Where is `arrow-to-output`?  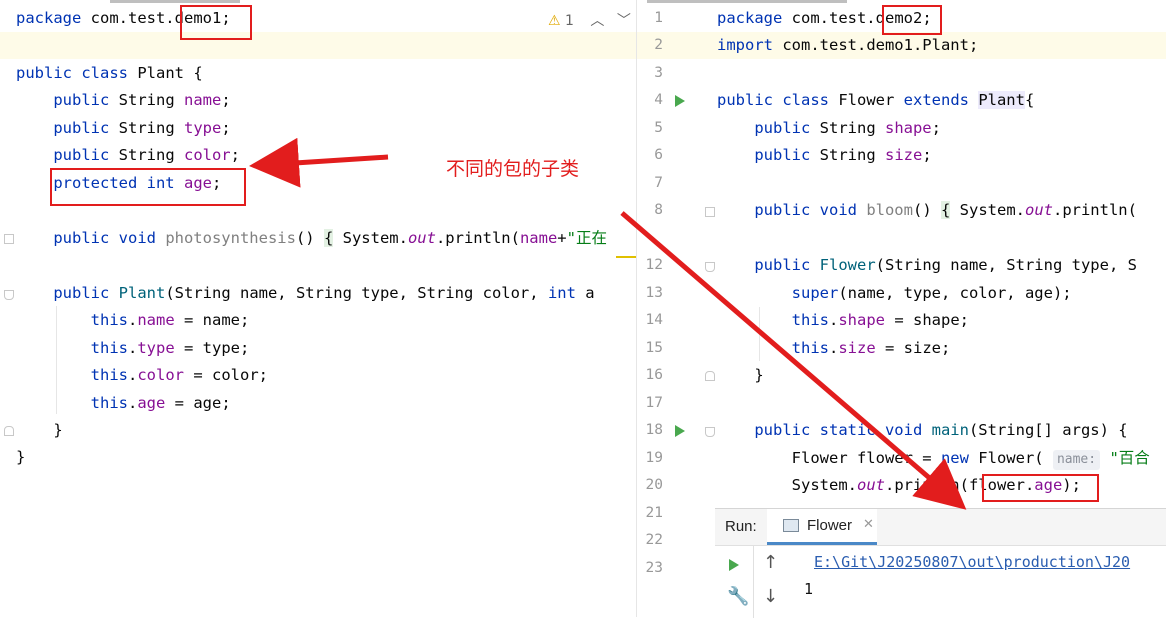 arrow-to-output is located at coordinates (793, 360).